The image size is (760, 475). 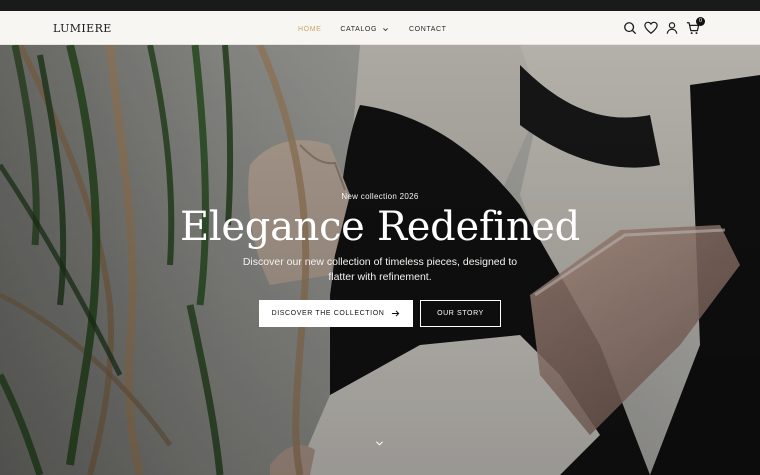 I want to click on hero-cta-group: DISCOVER THE COLLECTION OUR STORY, so click(x=380, y=313).